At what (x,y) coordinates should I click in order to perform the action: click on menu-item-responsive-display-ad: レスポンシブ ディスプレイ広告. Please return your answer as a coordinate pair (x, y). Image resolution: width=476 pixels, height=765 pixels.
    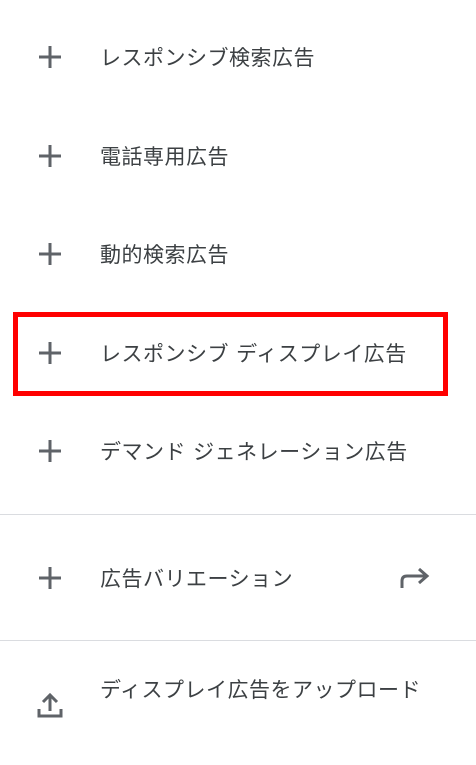
    Looking at the image, I should click on (238, 353).